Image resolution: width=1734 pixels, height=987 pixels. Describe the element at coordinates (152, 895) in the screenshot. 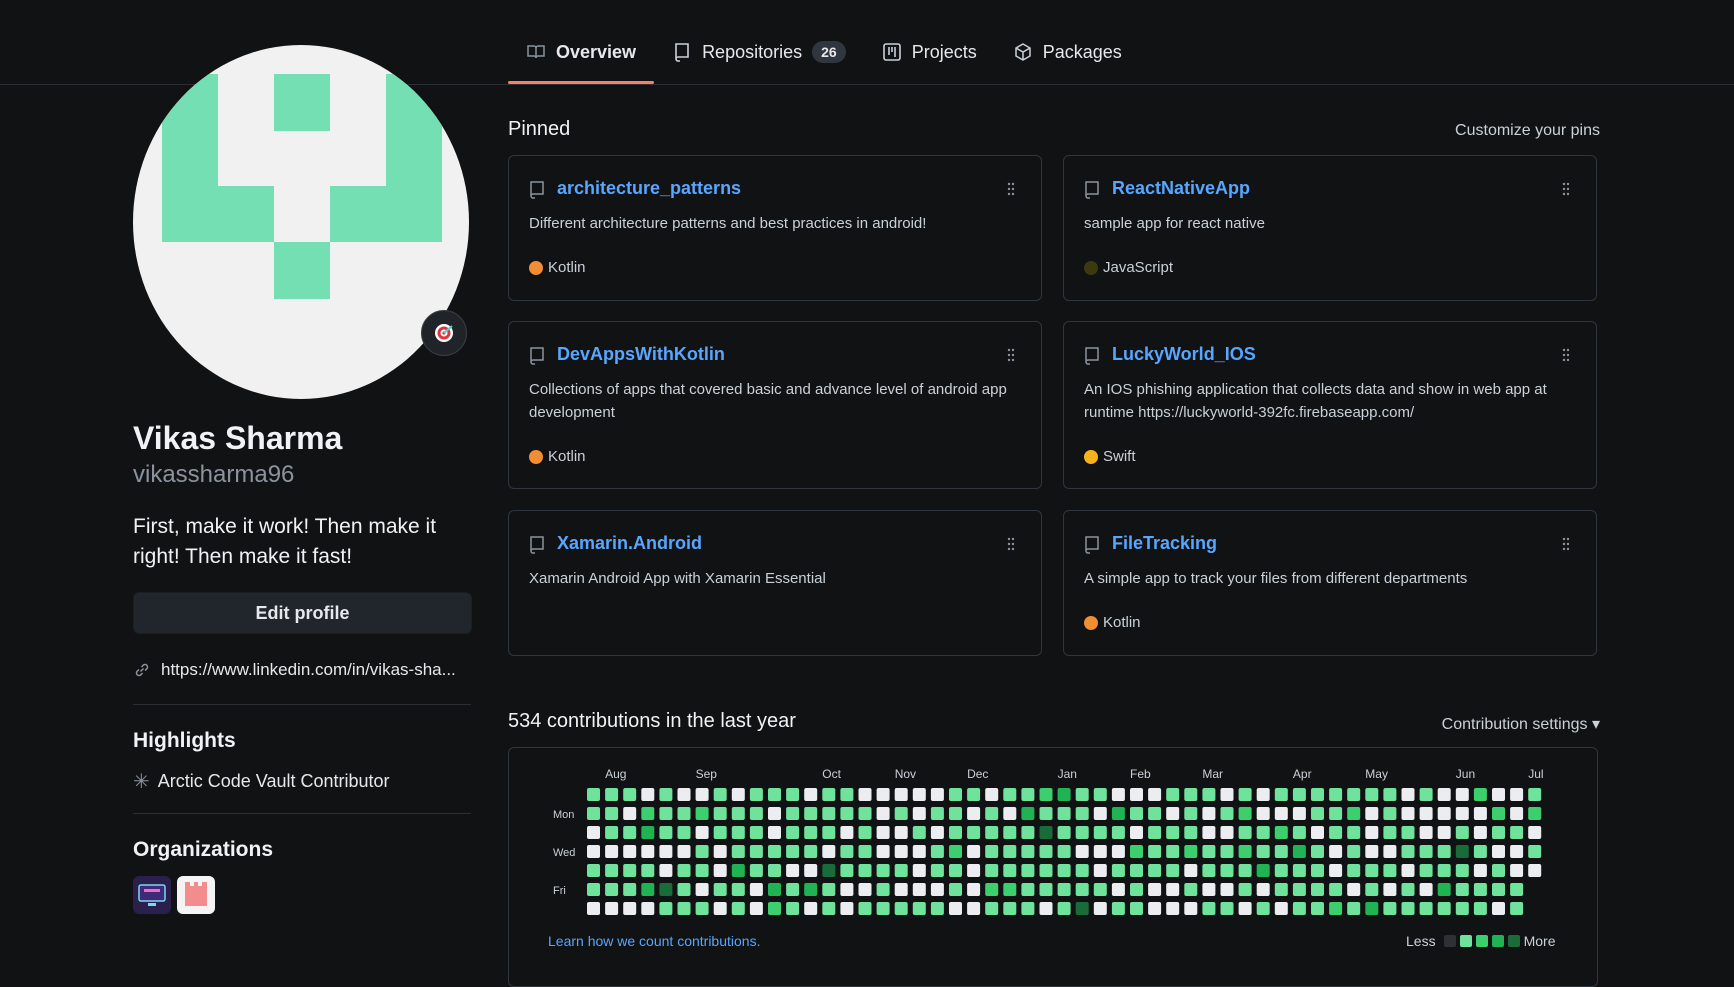

I see `org-avatar-monitor` at that location.